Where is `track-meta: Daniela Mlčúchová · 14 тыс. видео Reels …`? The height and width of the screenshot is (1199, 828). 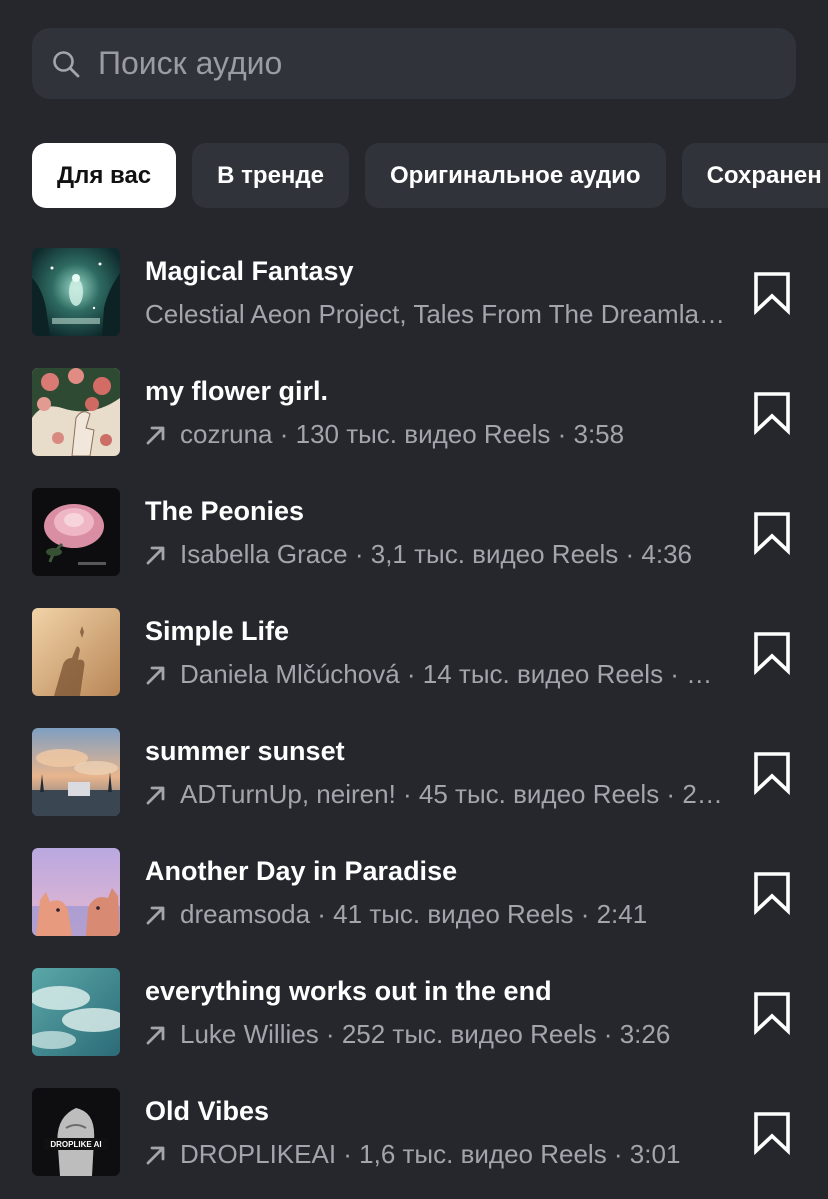 track-meta: Daniela Mlčúchová · 14 тыс. видео Reels … is located at coordinates (452, 674).